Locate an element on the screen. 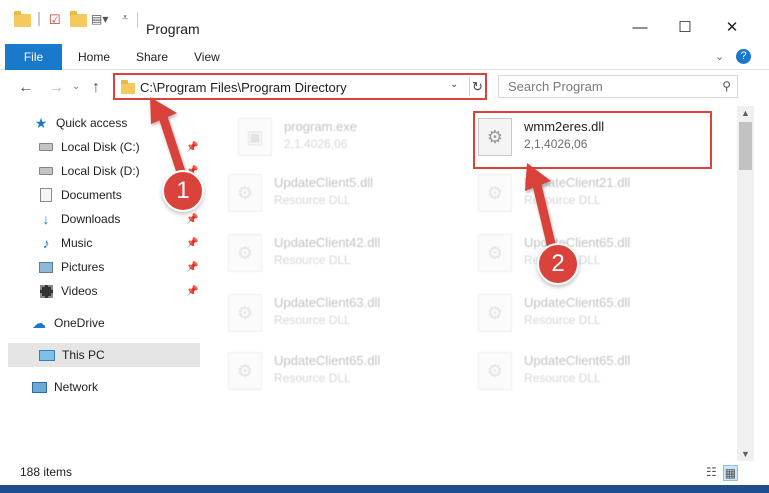  file-item: ⚙ UpdateClient21.dll Resource DLL is located at coordinates (572, 193).